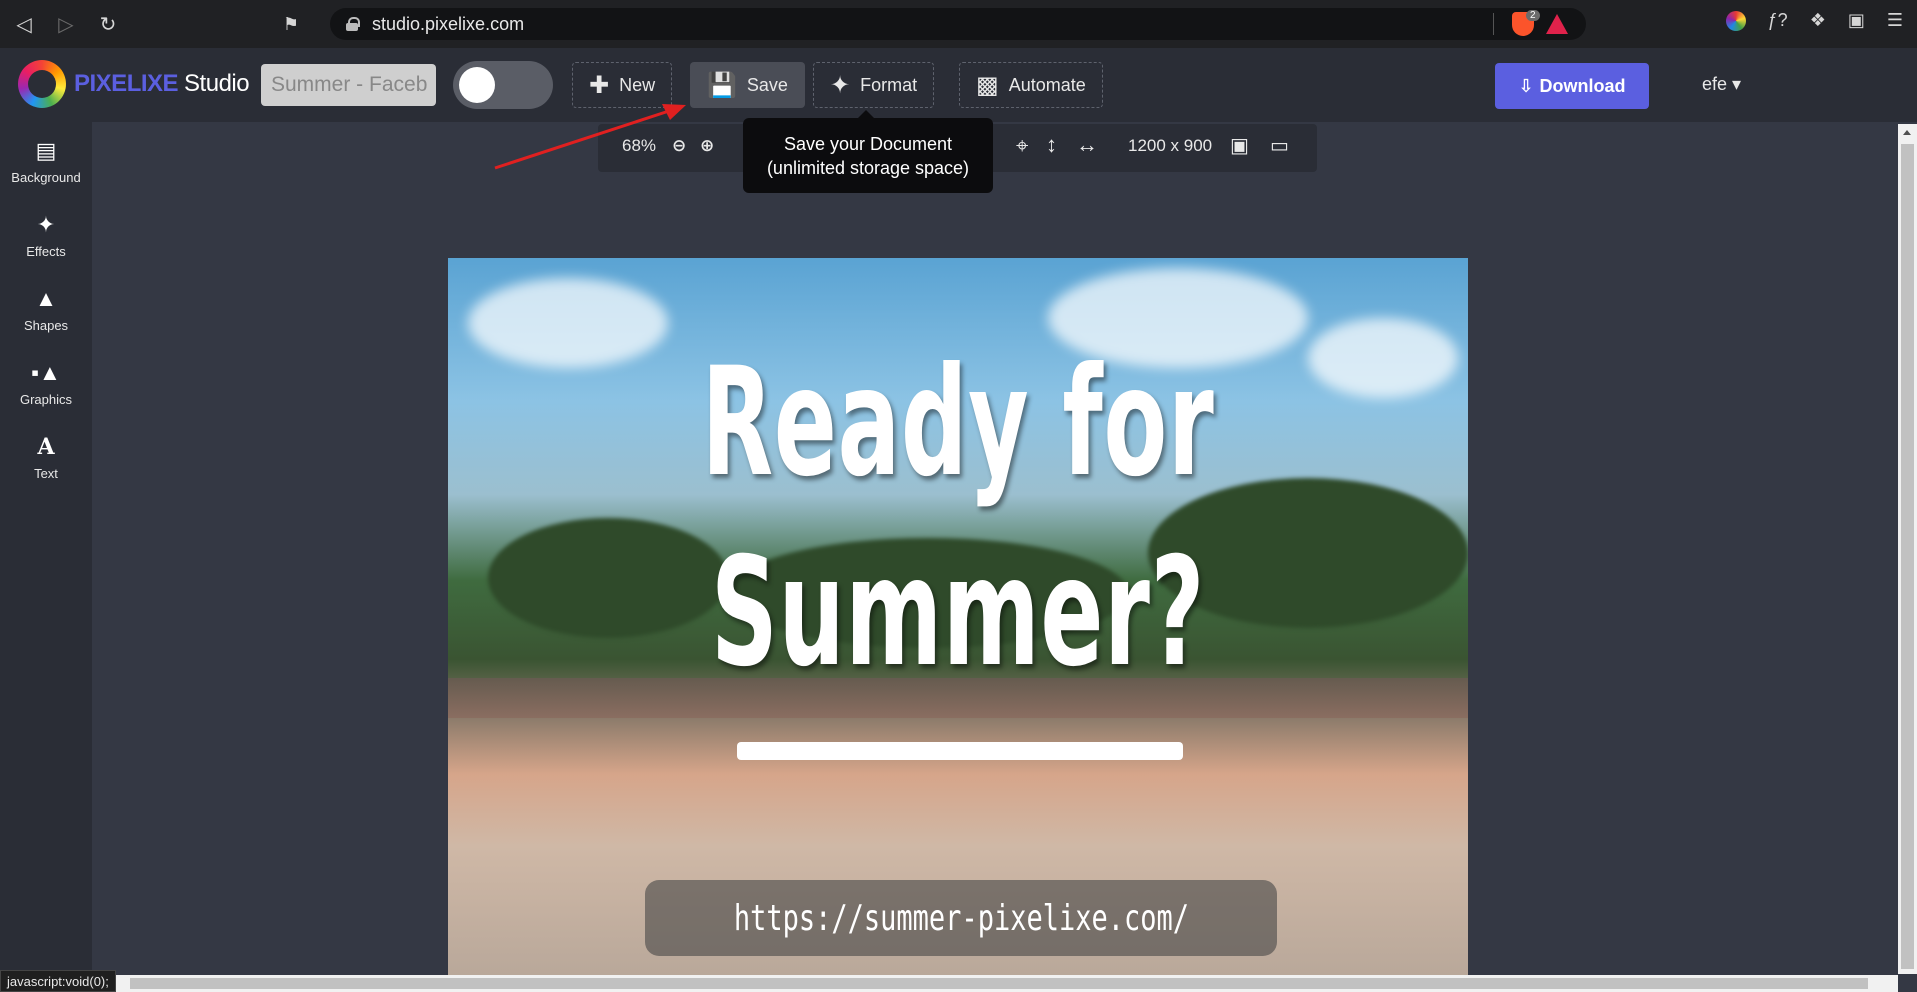 The image size is (1917, 992). Describe the element at coordinates (987, 85) in the screenshot. I see `robot-icon: ▩` at that location.